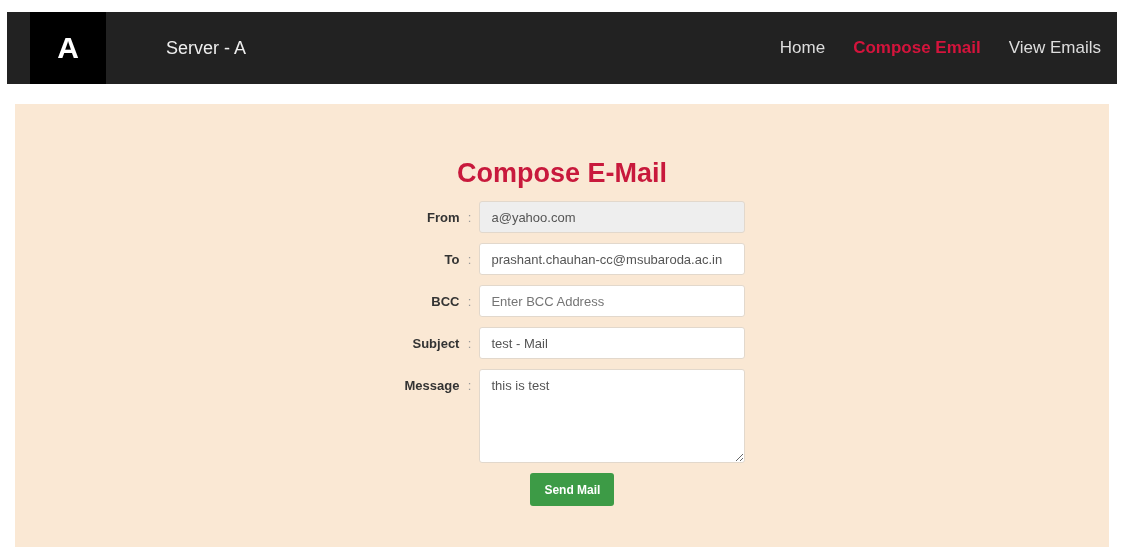 The height and width of the screenshot is (547, 1124). Describe the element at coordinates (572, 489) in the screenshot. I see `send-mail-button: Send Mail` at that location.